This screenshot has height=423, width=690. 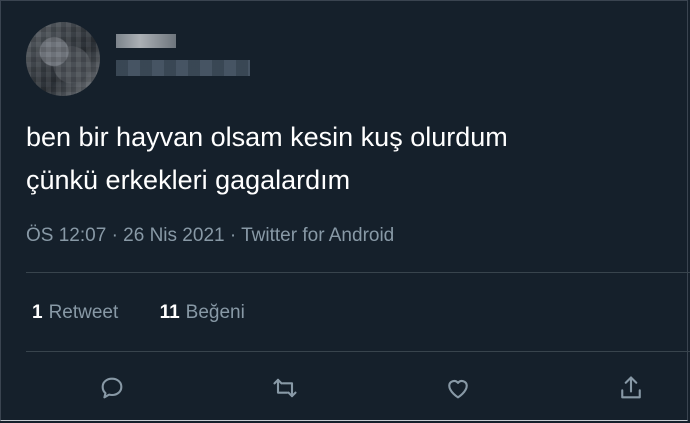 What do you see at coordinates (173, 235) in the screenshot?
I see `tweet-date: 26 Nis 2021` at bounding box center [173, 235].